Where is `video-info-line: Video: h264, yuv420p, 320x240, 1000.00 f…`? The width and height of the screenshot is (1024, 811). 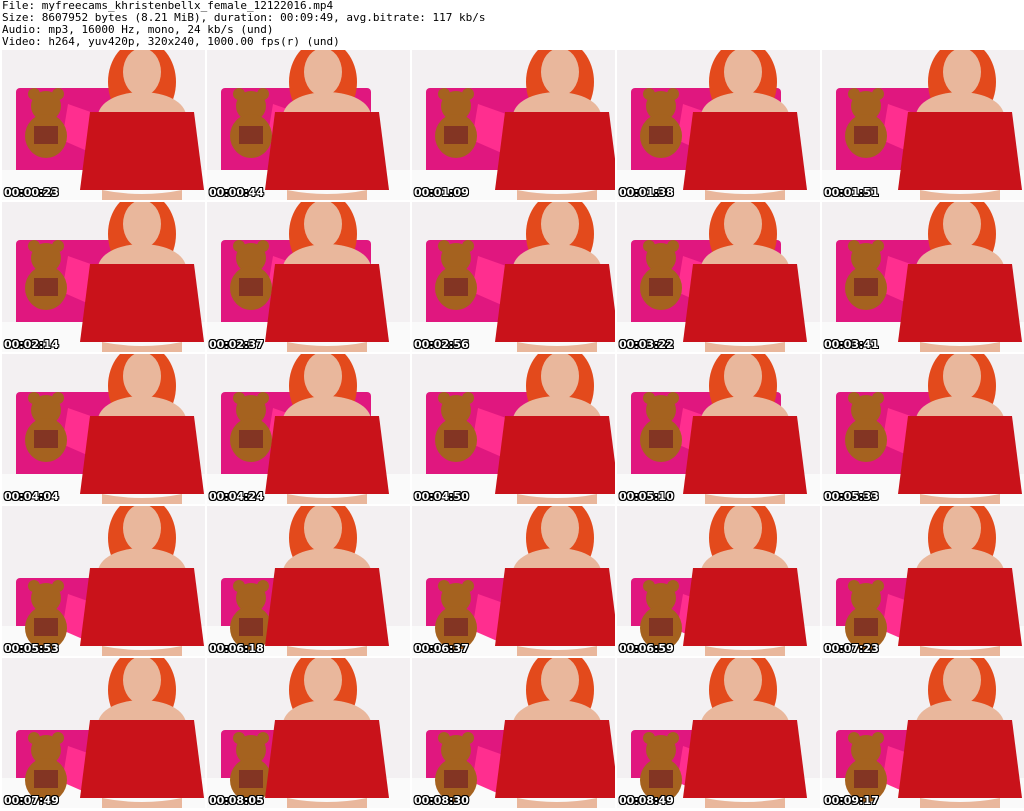 video-info-line: Video: h264, yuv420p, 320x240, 1000.00 f… is located at coordinates (171, 41).